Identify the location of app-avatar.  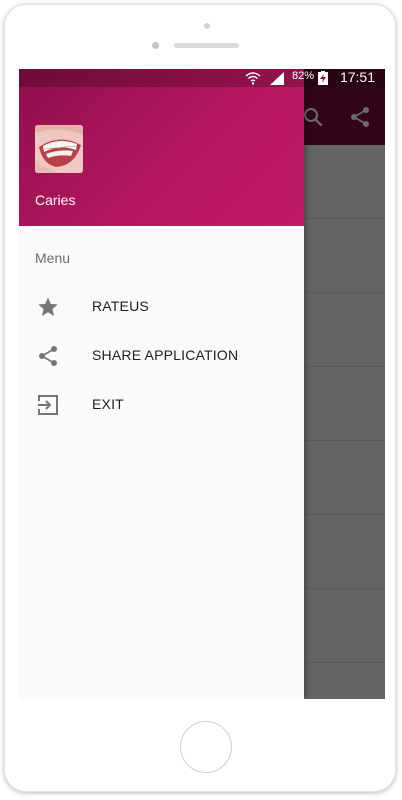
(59, 149).